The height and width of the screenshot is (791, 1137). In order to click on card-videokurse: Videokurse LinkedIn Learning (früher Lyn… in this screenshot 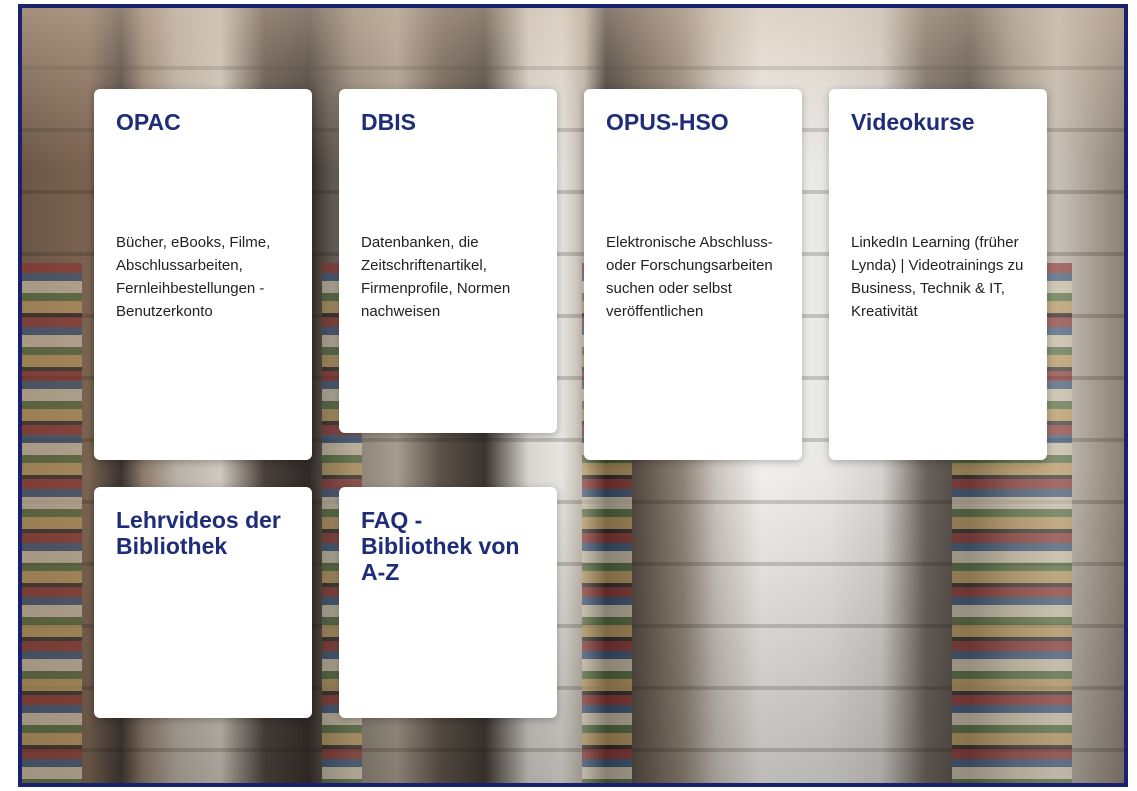, I will do `click(938, 274)`.